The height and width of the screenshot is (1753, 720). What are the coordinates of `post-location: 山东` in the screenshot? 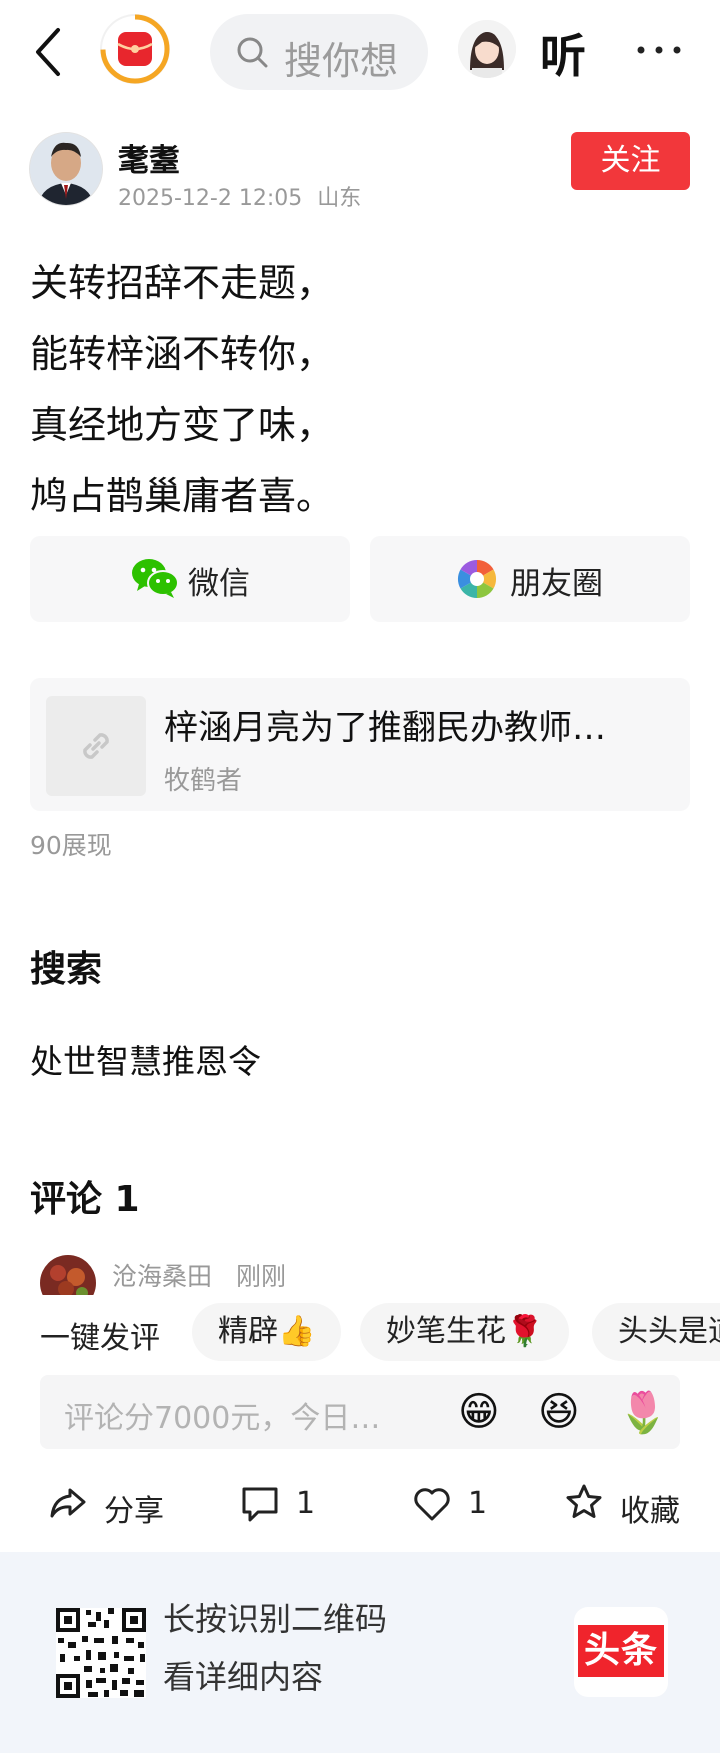 It's located at (339, 198).